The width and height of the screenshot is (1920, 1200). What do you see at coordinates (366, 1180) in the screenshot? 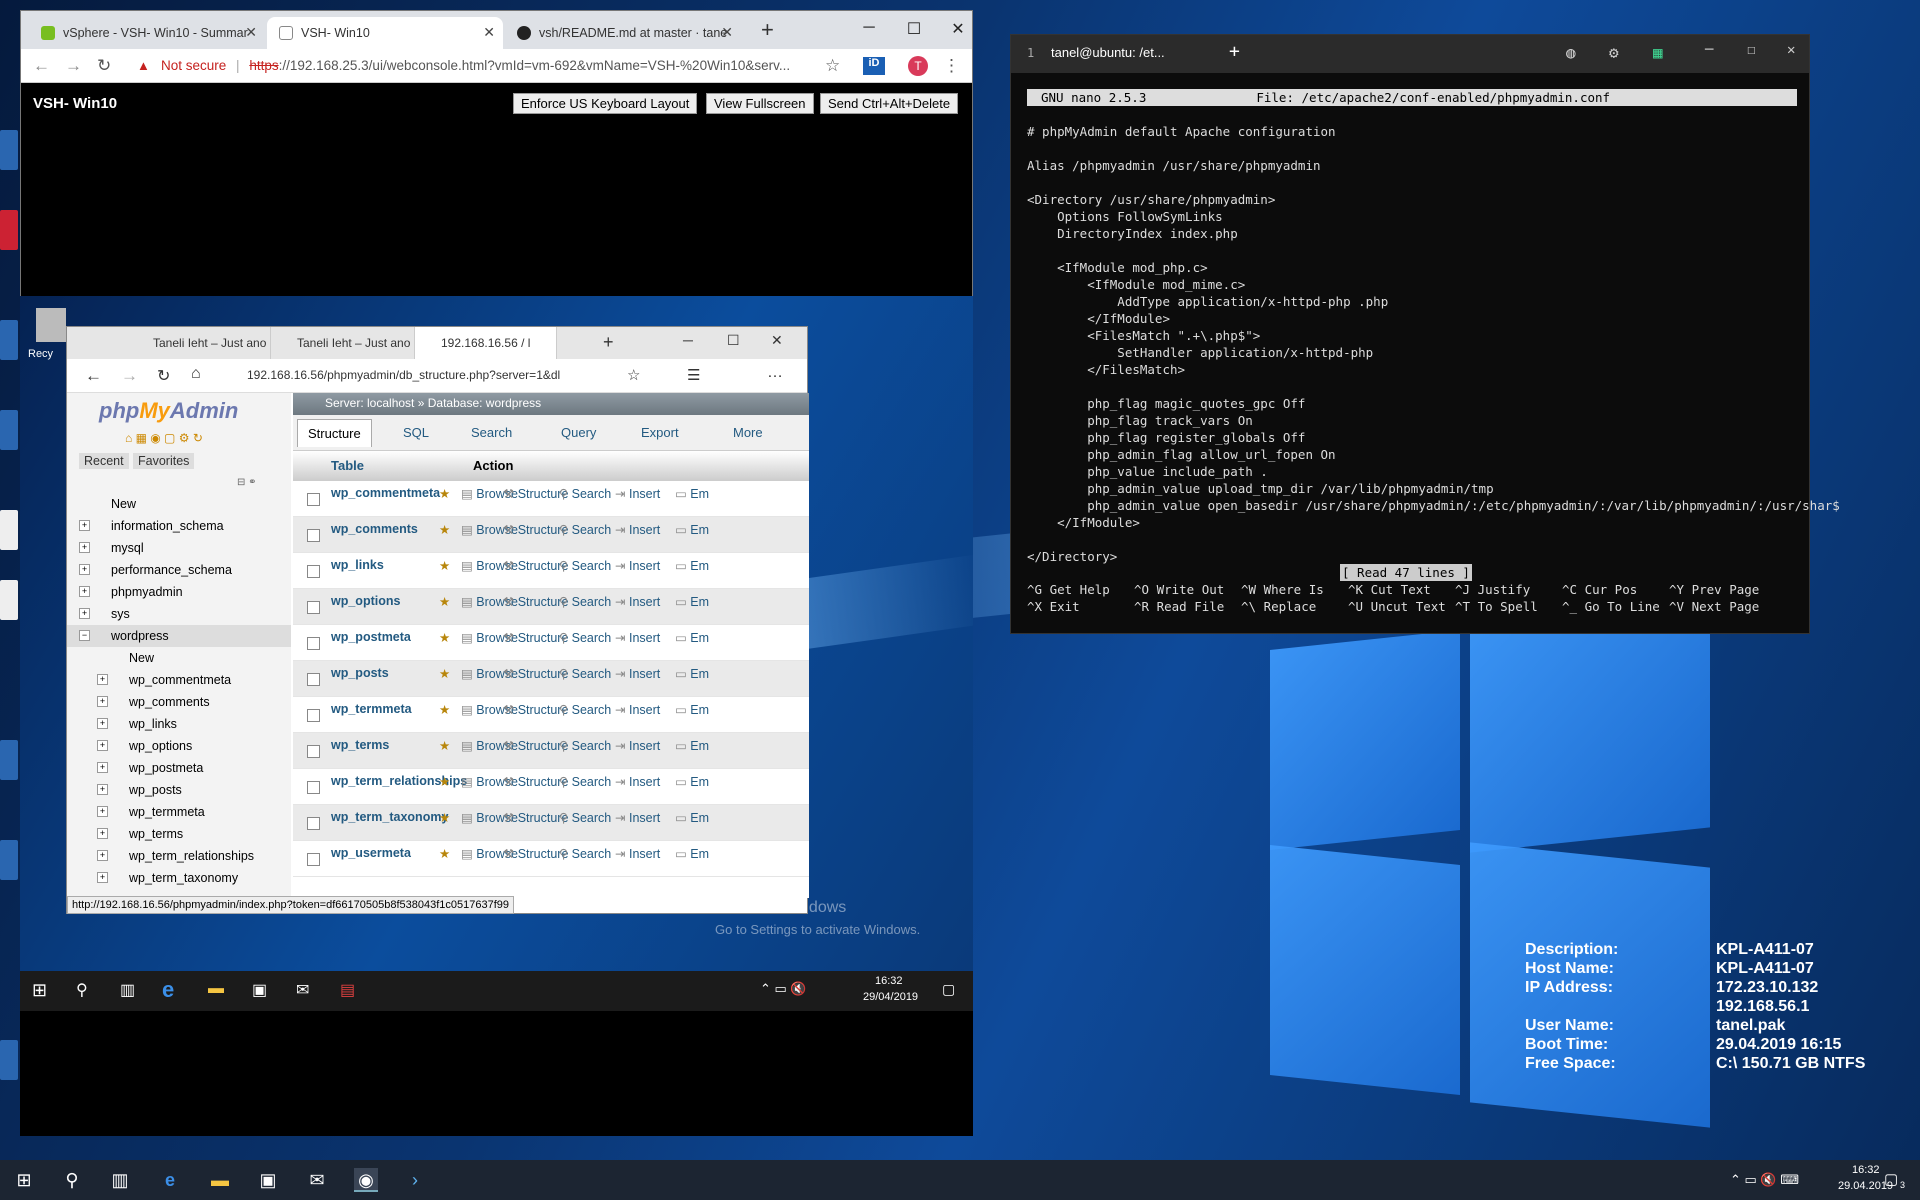
I see `chrome-icon: ◉` at bounding box center [366, 1180].